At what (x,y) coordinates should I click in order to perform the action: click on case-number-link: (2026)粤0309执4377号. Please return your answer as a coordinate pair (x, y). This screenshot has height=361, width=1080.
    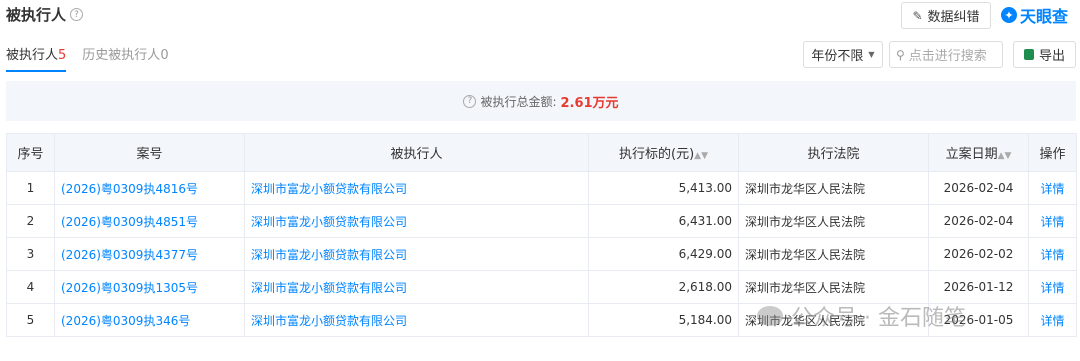
    Looking at the image, I should click on (149, 254).